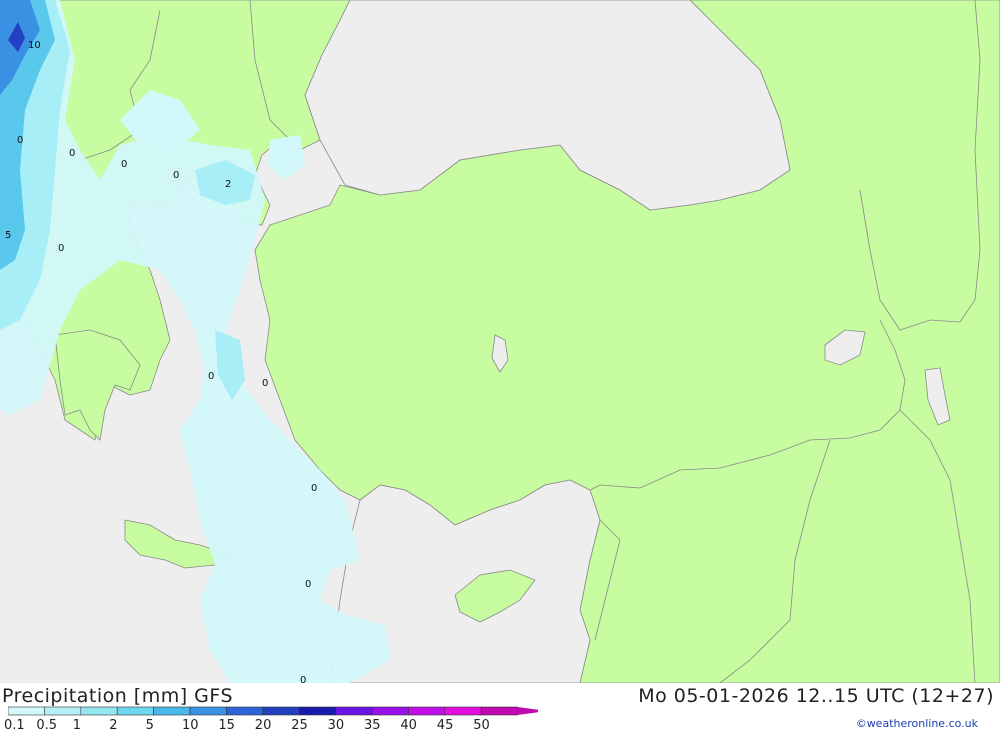 The width and height of the screenshot is (1000, 733). Describe the element at coordinates (445, 725) in the screenshot. I see `legend-label: 45` at that location.